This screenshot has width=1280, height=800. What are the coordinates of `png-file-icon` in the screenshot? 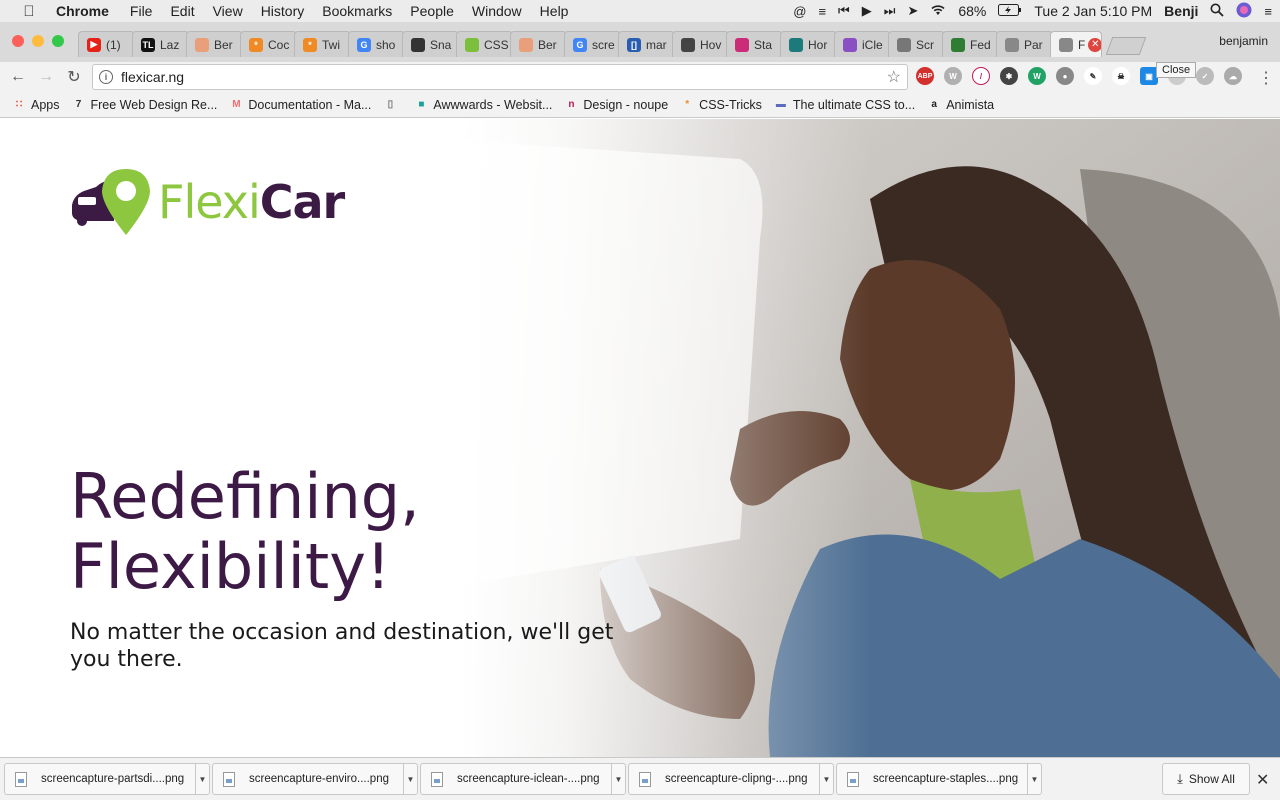 It's located at (229, 779).